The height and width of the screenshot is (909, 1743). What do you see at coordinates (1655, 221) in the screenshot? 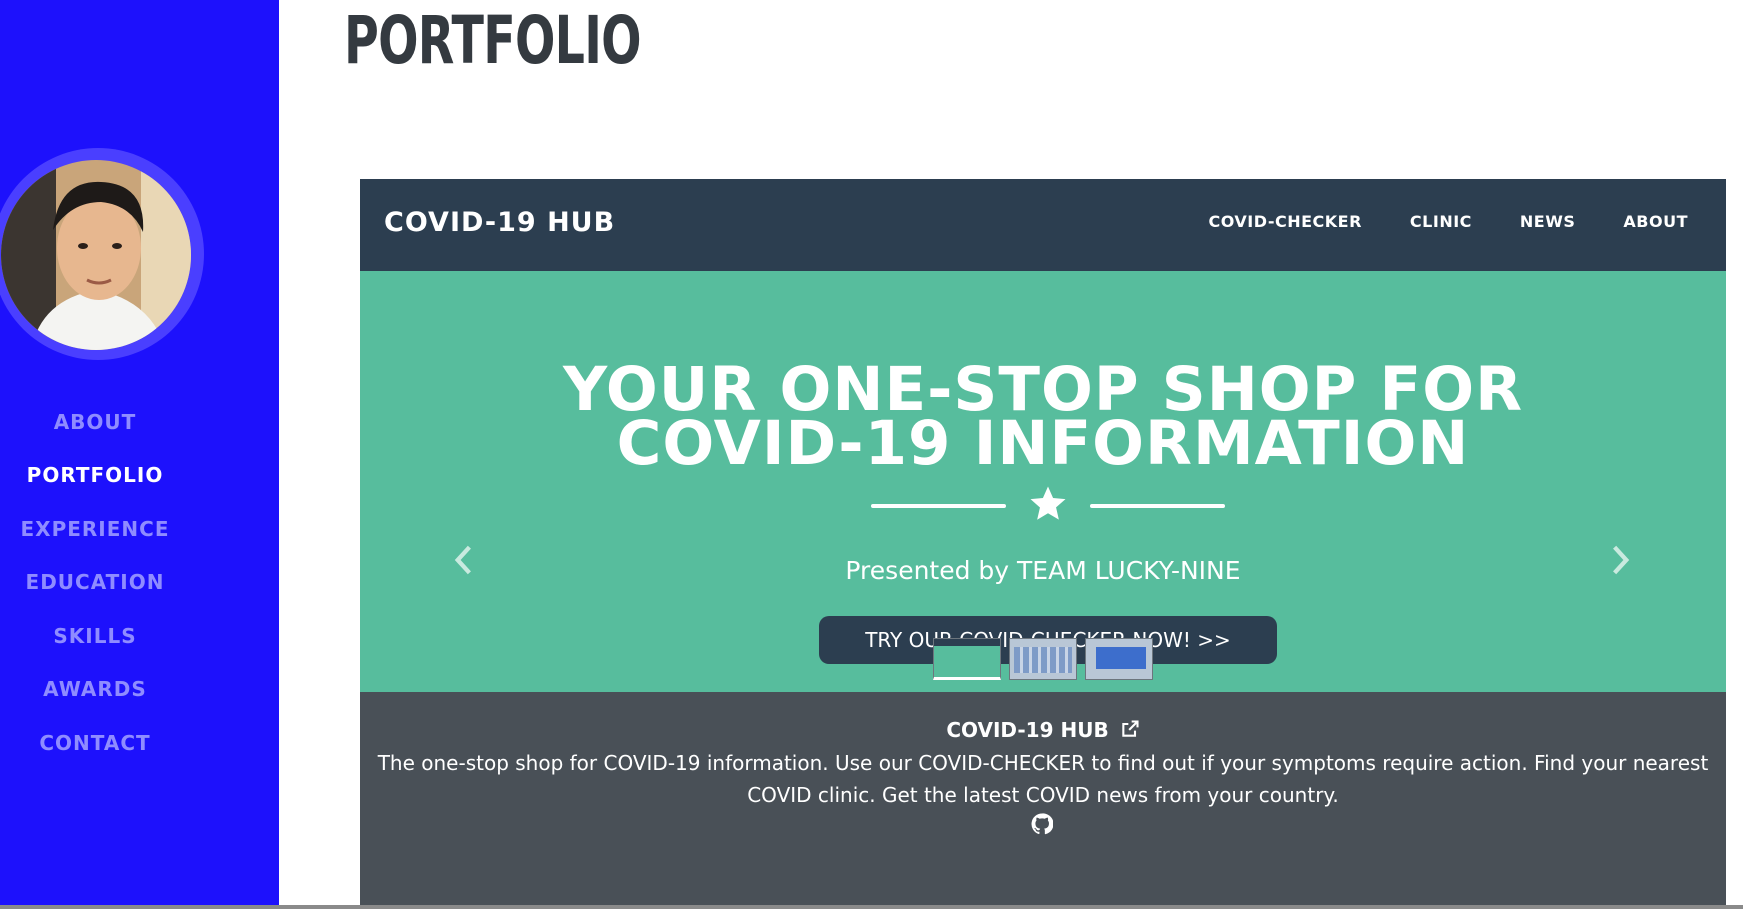
I see `preview-menu-about: ABOUT` at bounding box center [1655, 221].